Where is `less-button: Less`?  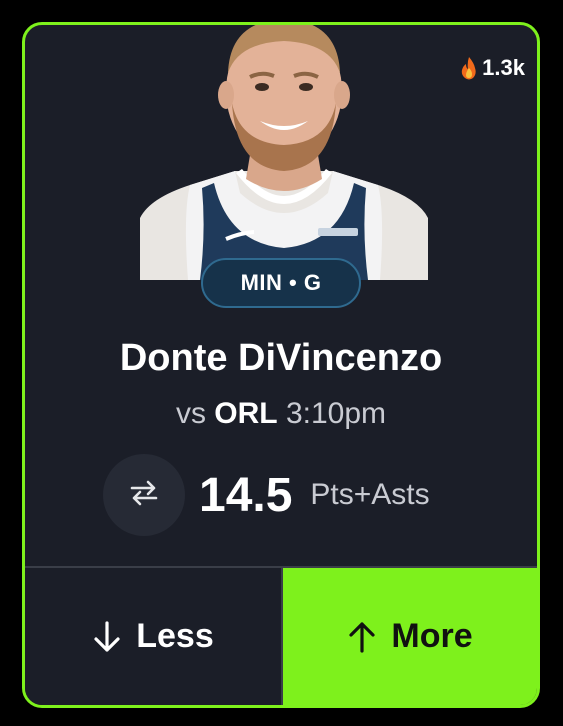 less-button: Less is located at coordinates (154, 636).